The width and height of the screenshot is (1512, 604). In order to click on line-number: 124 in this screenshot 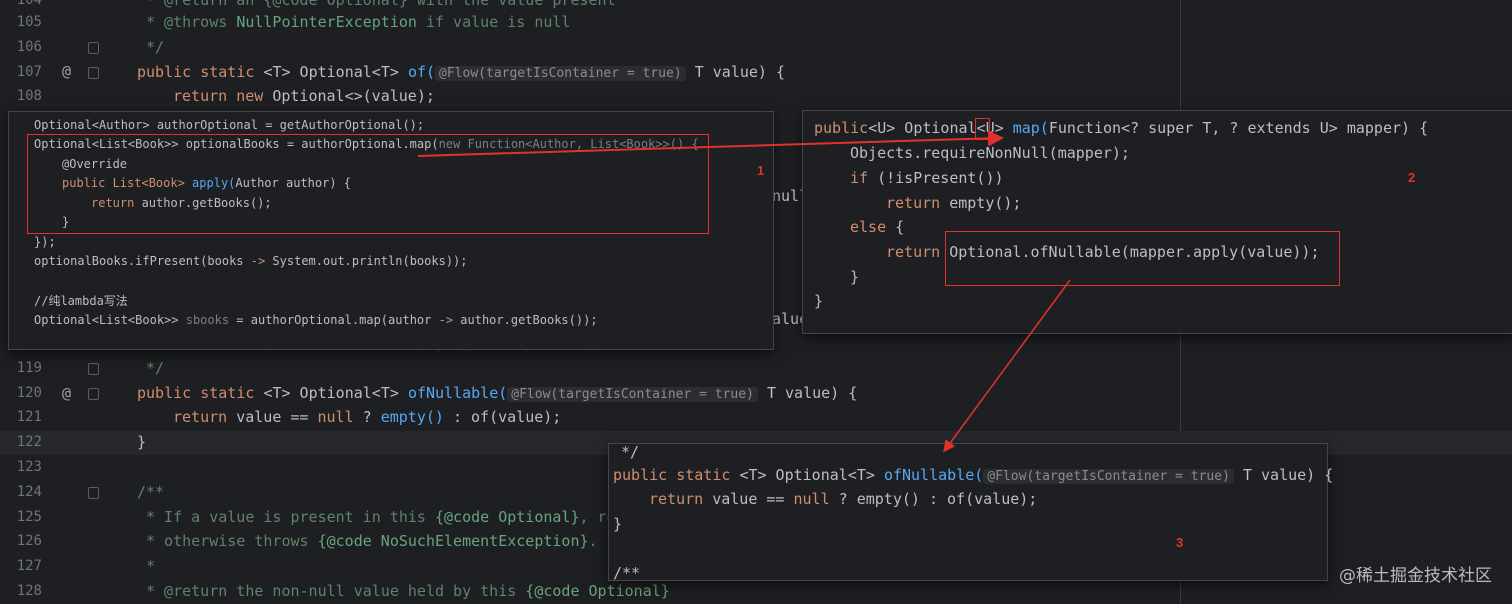, I will do `click(29, 492)`.